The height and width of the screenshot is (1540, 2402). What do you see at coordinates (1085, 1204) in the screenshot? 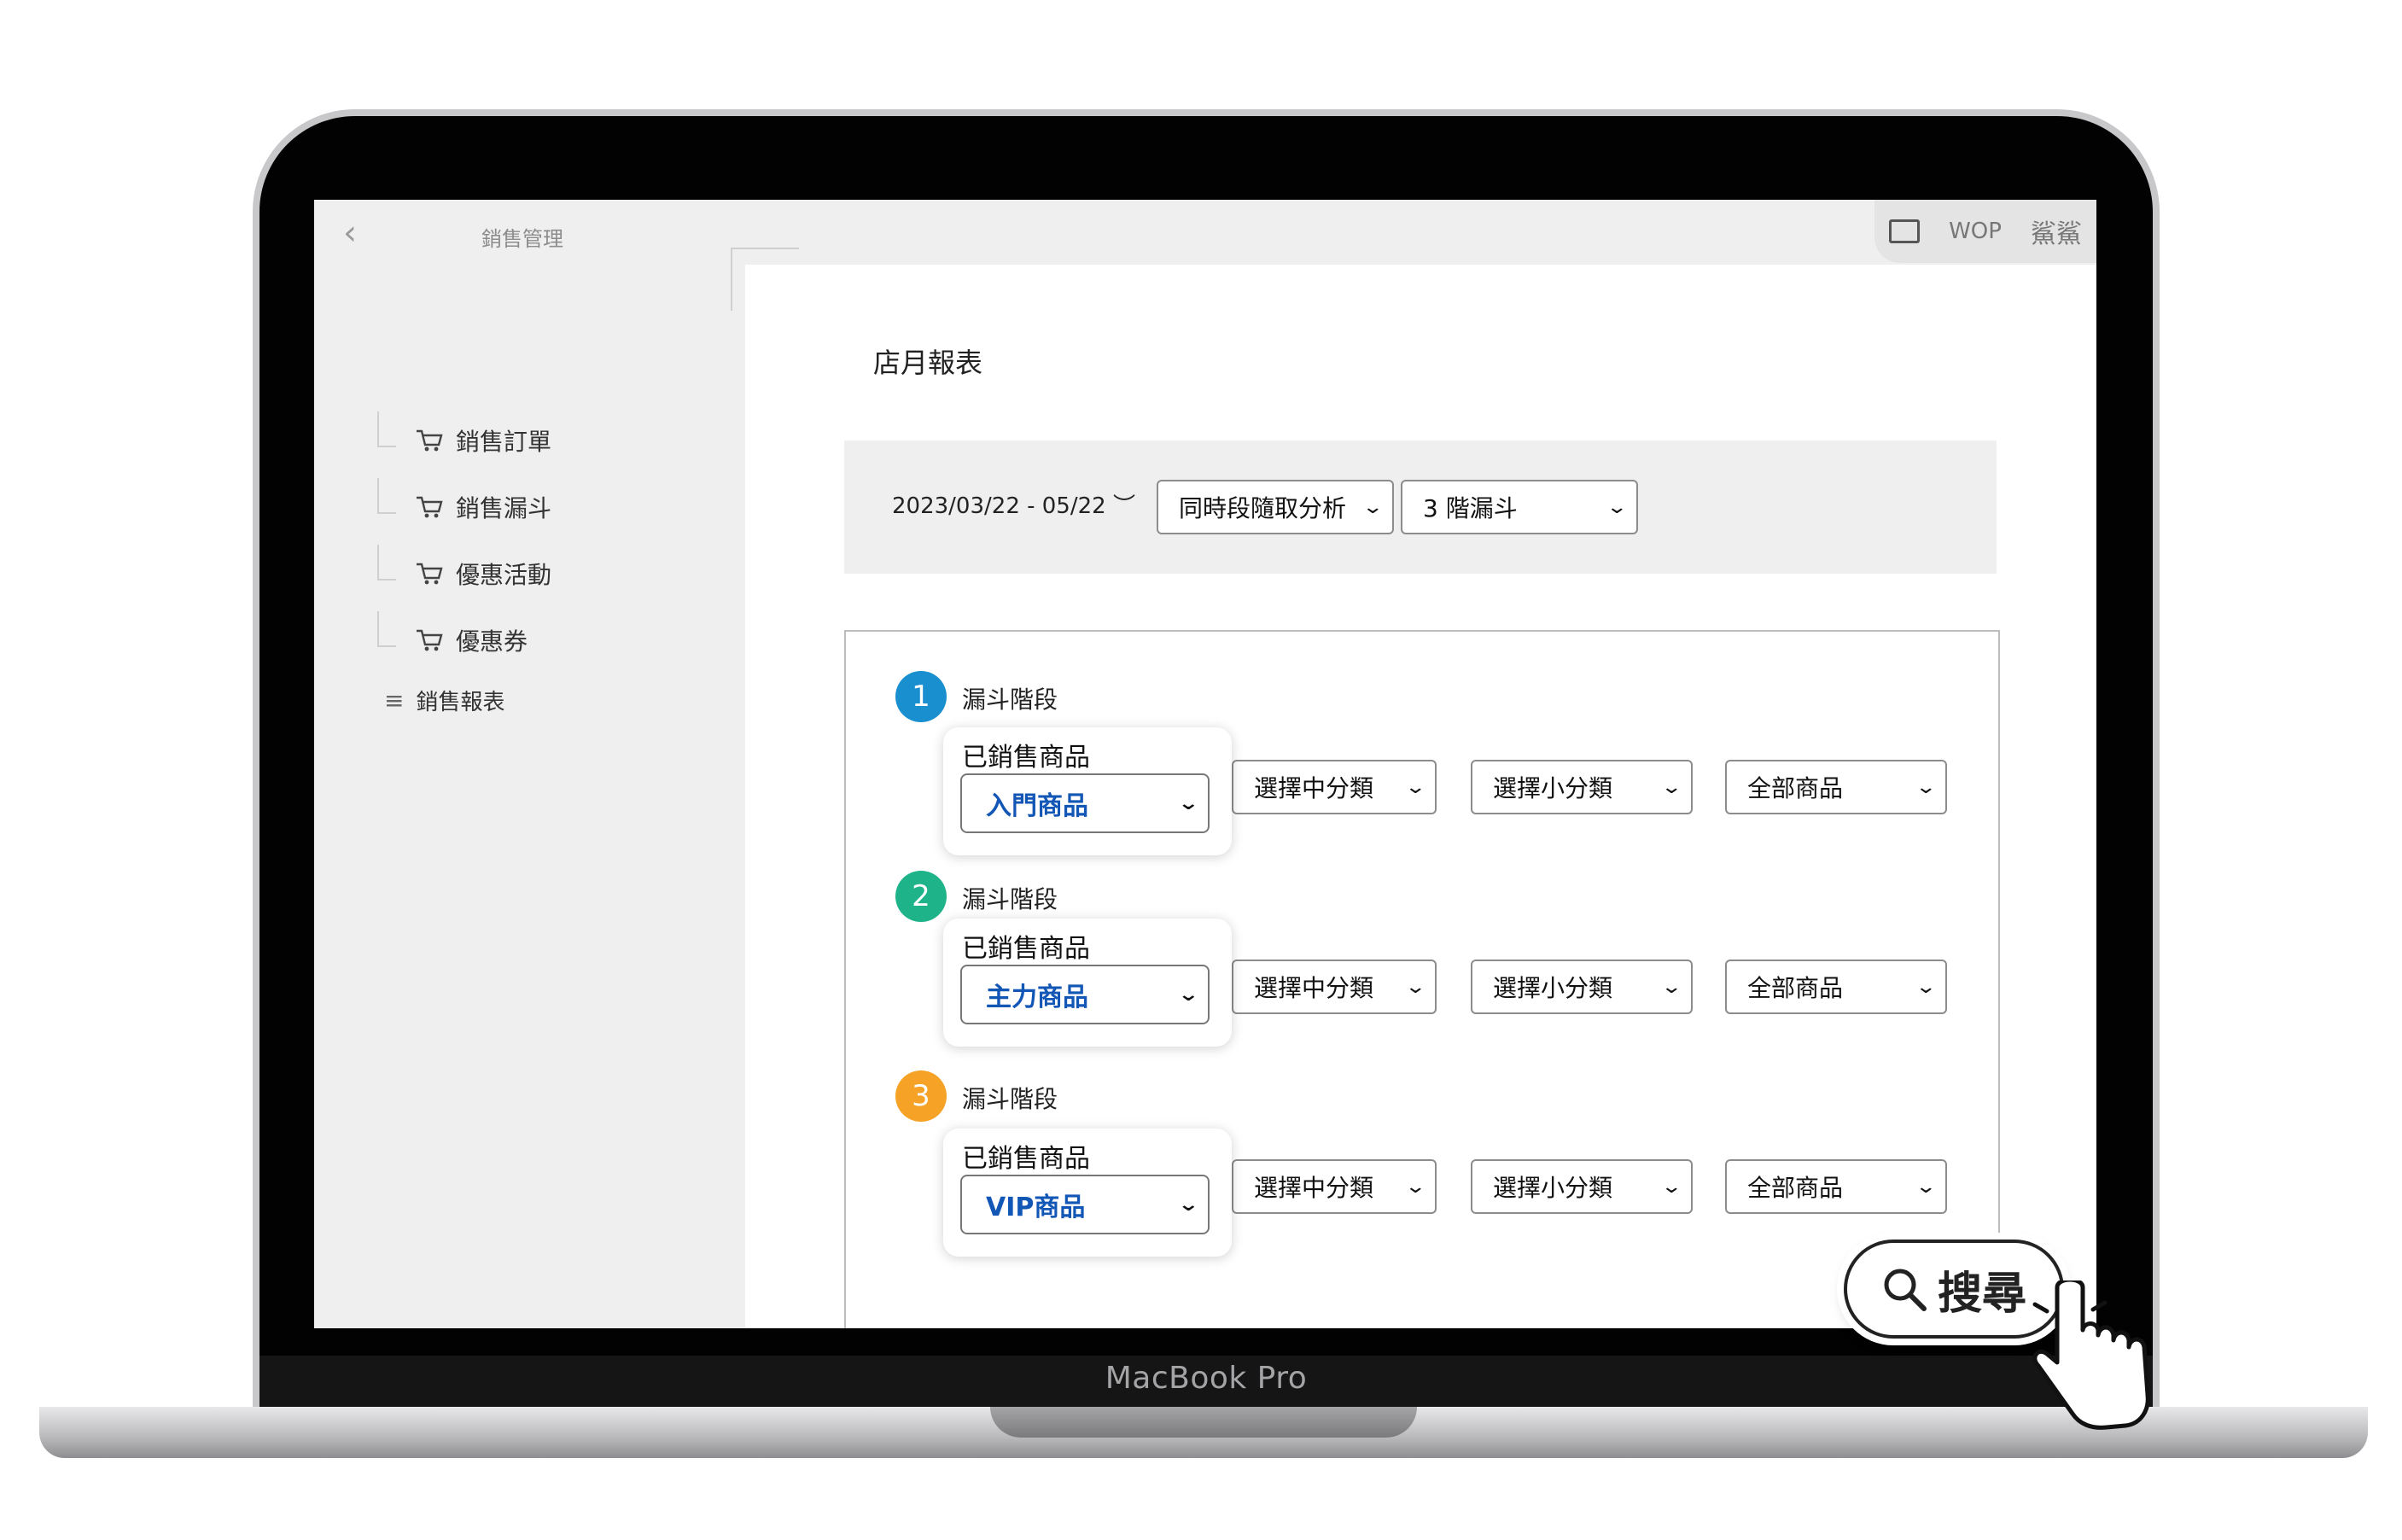
I see `sold-products-select: VIP商品 ⌄` at bounding box center [1085, 1204].